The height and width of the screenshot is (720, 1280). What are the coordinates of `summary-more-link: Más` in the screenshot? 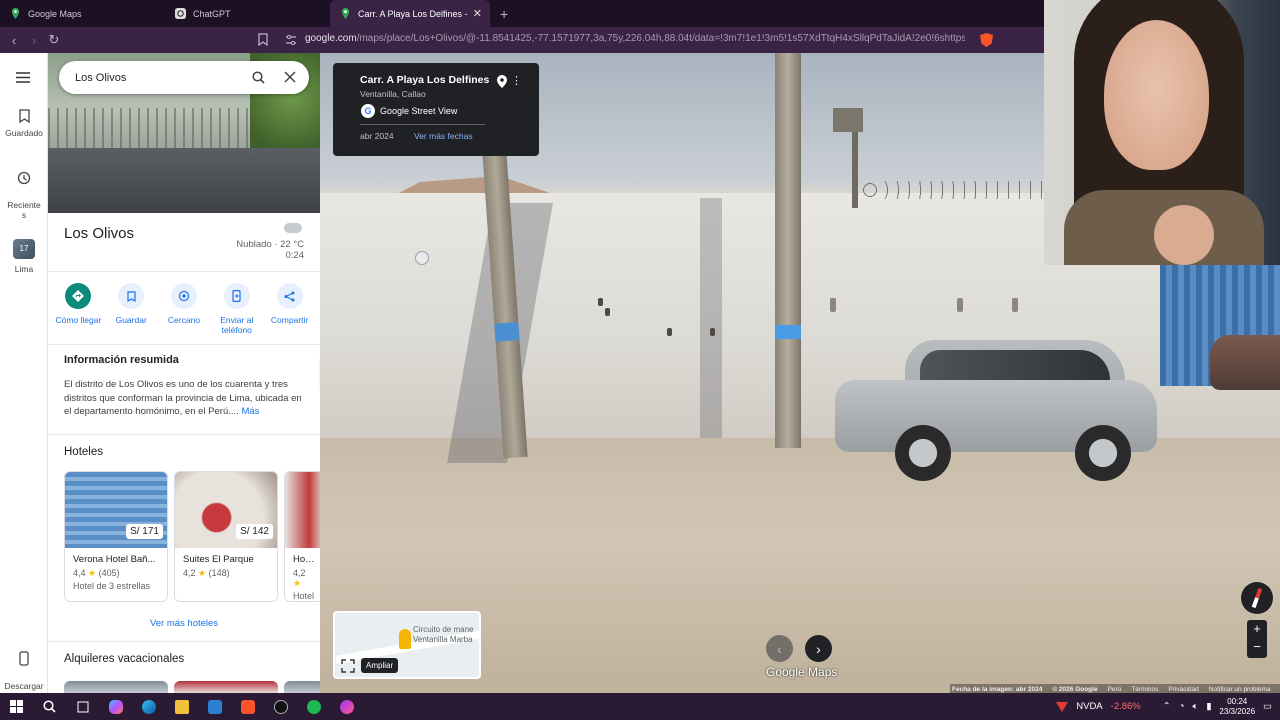 It's located at (250, 411).